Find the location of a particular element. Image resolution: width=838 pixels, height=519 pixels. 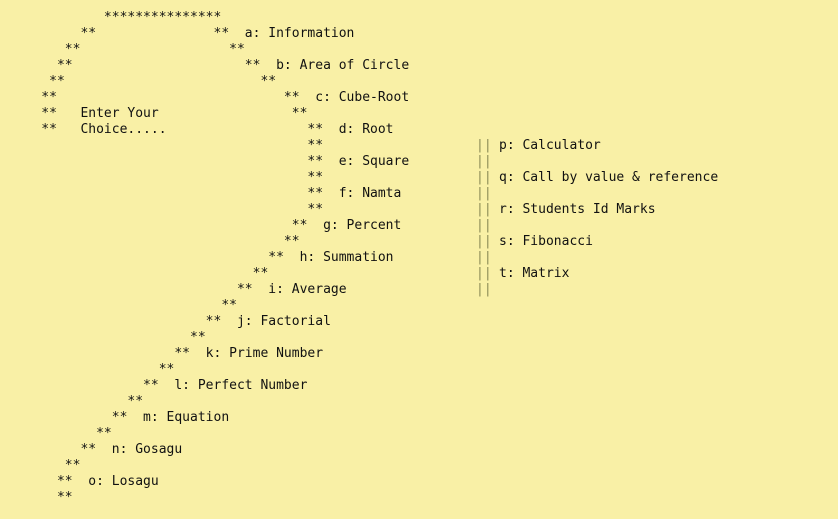

console-line: ** ** a: Information is located at coordinates (182, 33).